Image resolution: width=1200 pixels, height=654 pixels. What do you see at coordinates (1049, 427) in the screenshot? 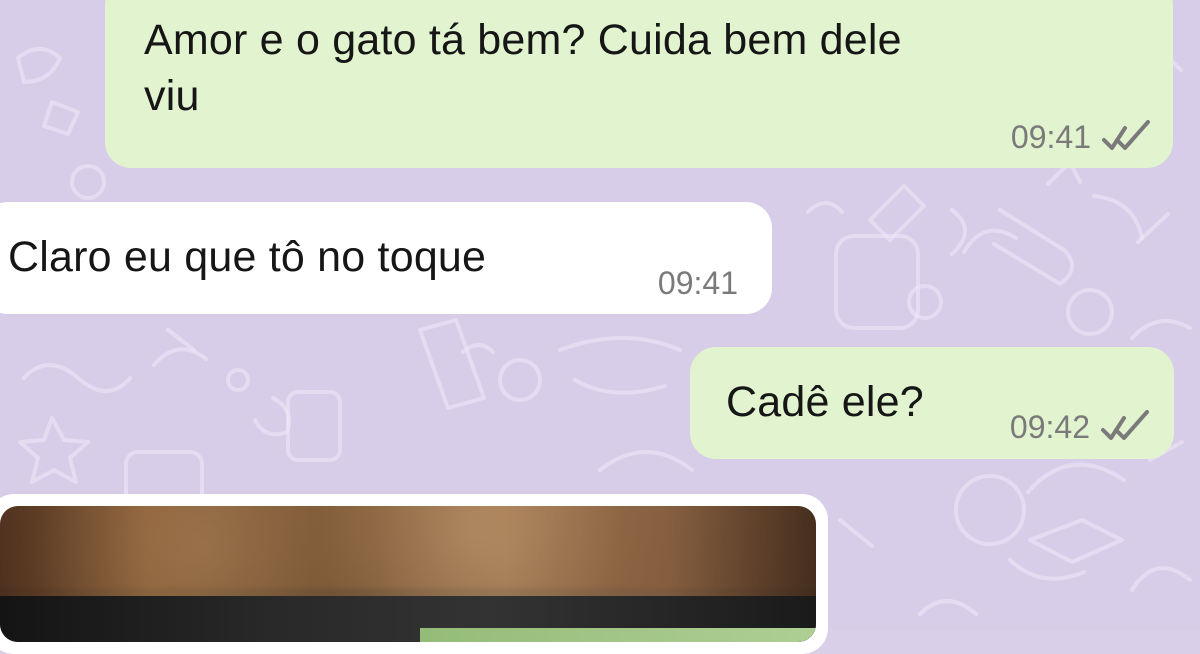
I see `message-time: 09:42` at bounding box center [1049, 427].